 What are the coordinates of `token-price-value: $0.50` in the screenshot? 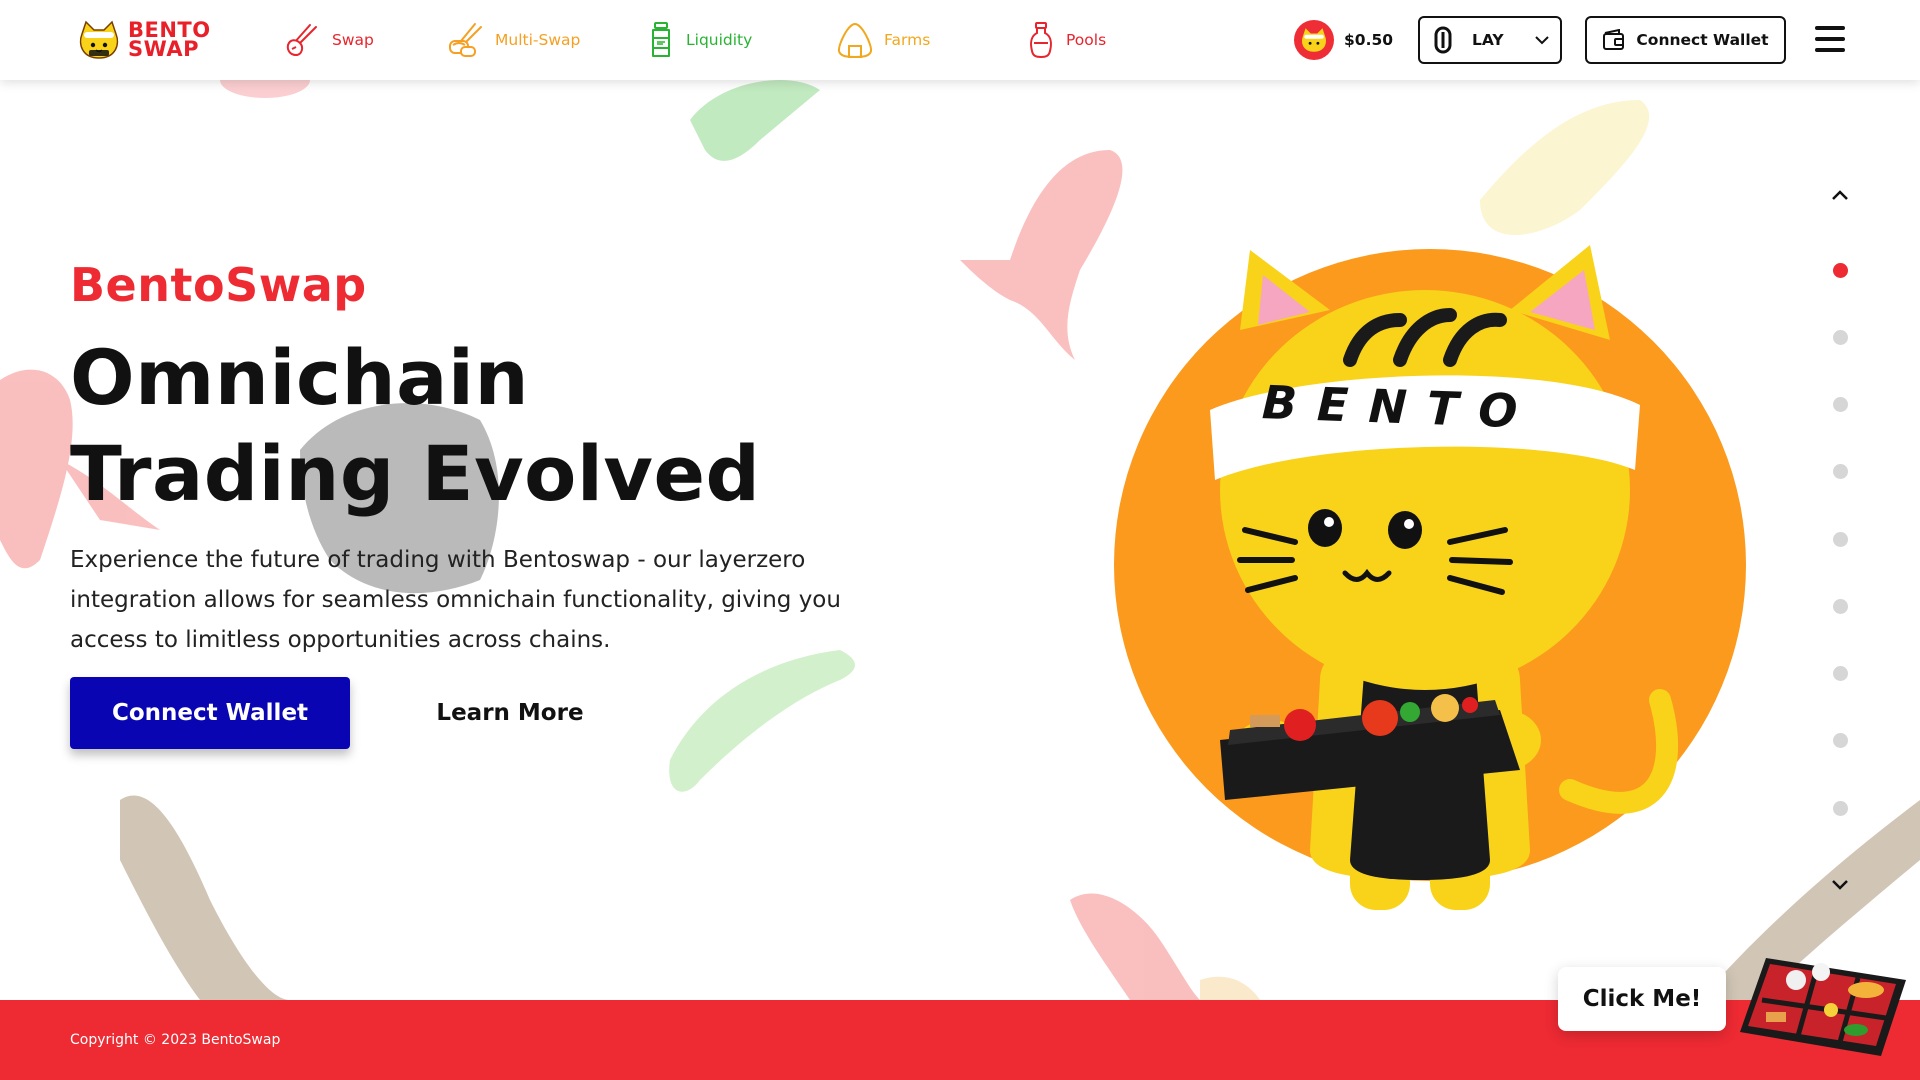 It's located at (1369, 40).